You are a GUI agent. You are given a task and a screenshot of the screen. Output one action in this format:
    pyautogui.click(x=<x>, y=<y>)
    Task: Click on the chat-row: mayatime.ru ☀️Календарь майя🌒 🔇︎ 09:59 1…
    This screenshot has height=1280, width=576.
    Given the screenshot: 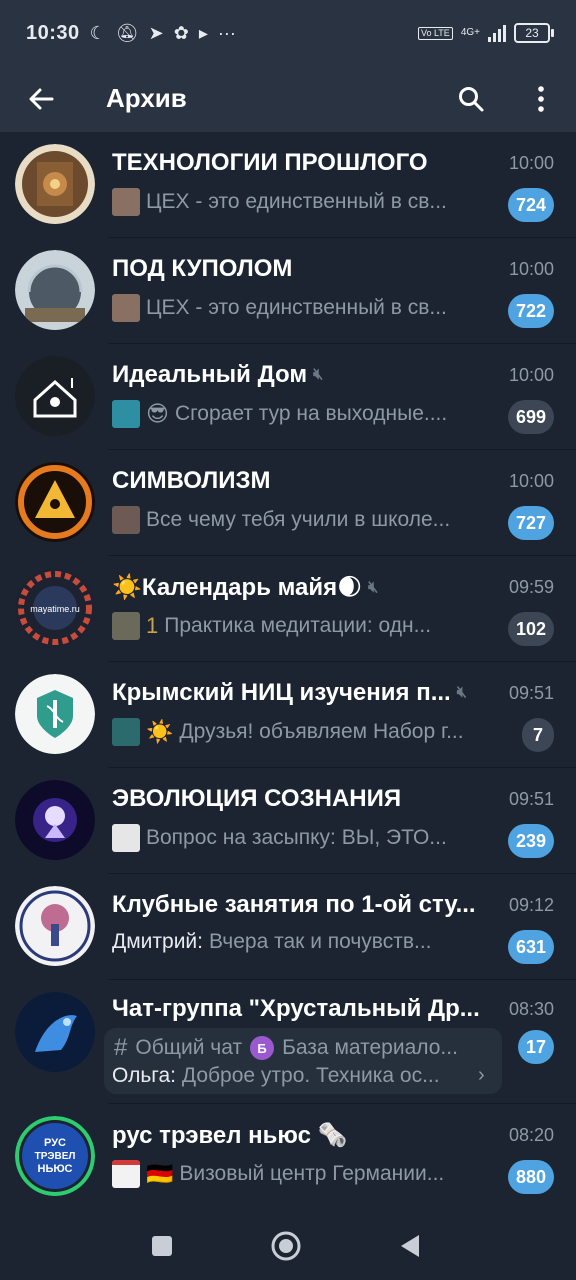 What is the action you would take?
    pyautogui.click(x=288, y=609)
    